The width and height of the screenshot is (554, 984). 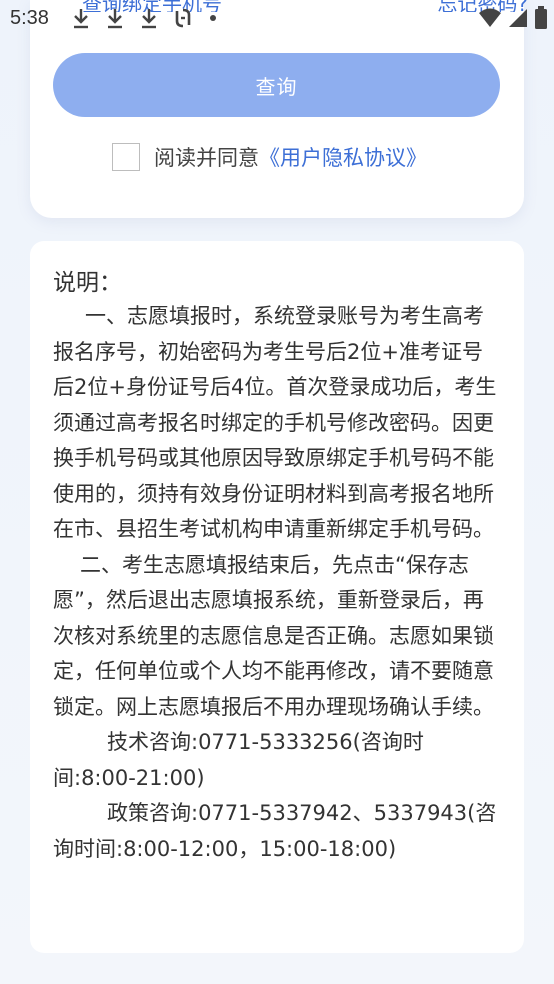 I want to click on privacy-agreement-link: 《用户隐私协议》, so click(x=343, y=157).